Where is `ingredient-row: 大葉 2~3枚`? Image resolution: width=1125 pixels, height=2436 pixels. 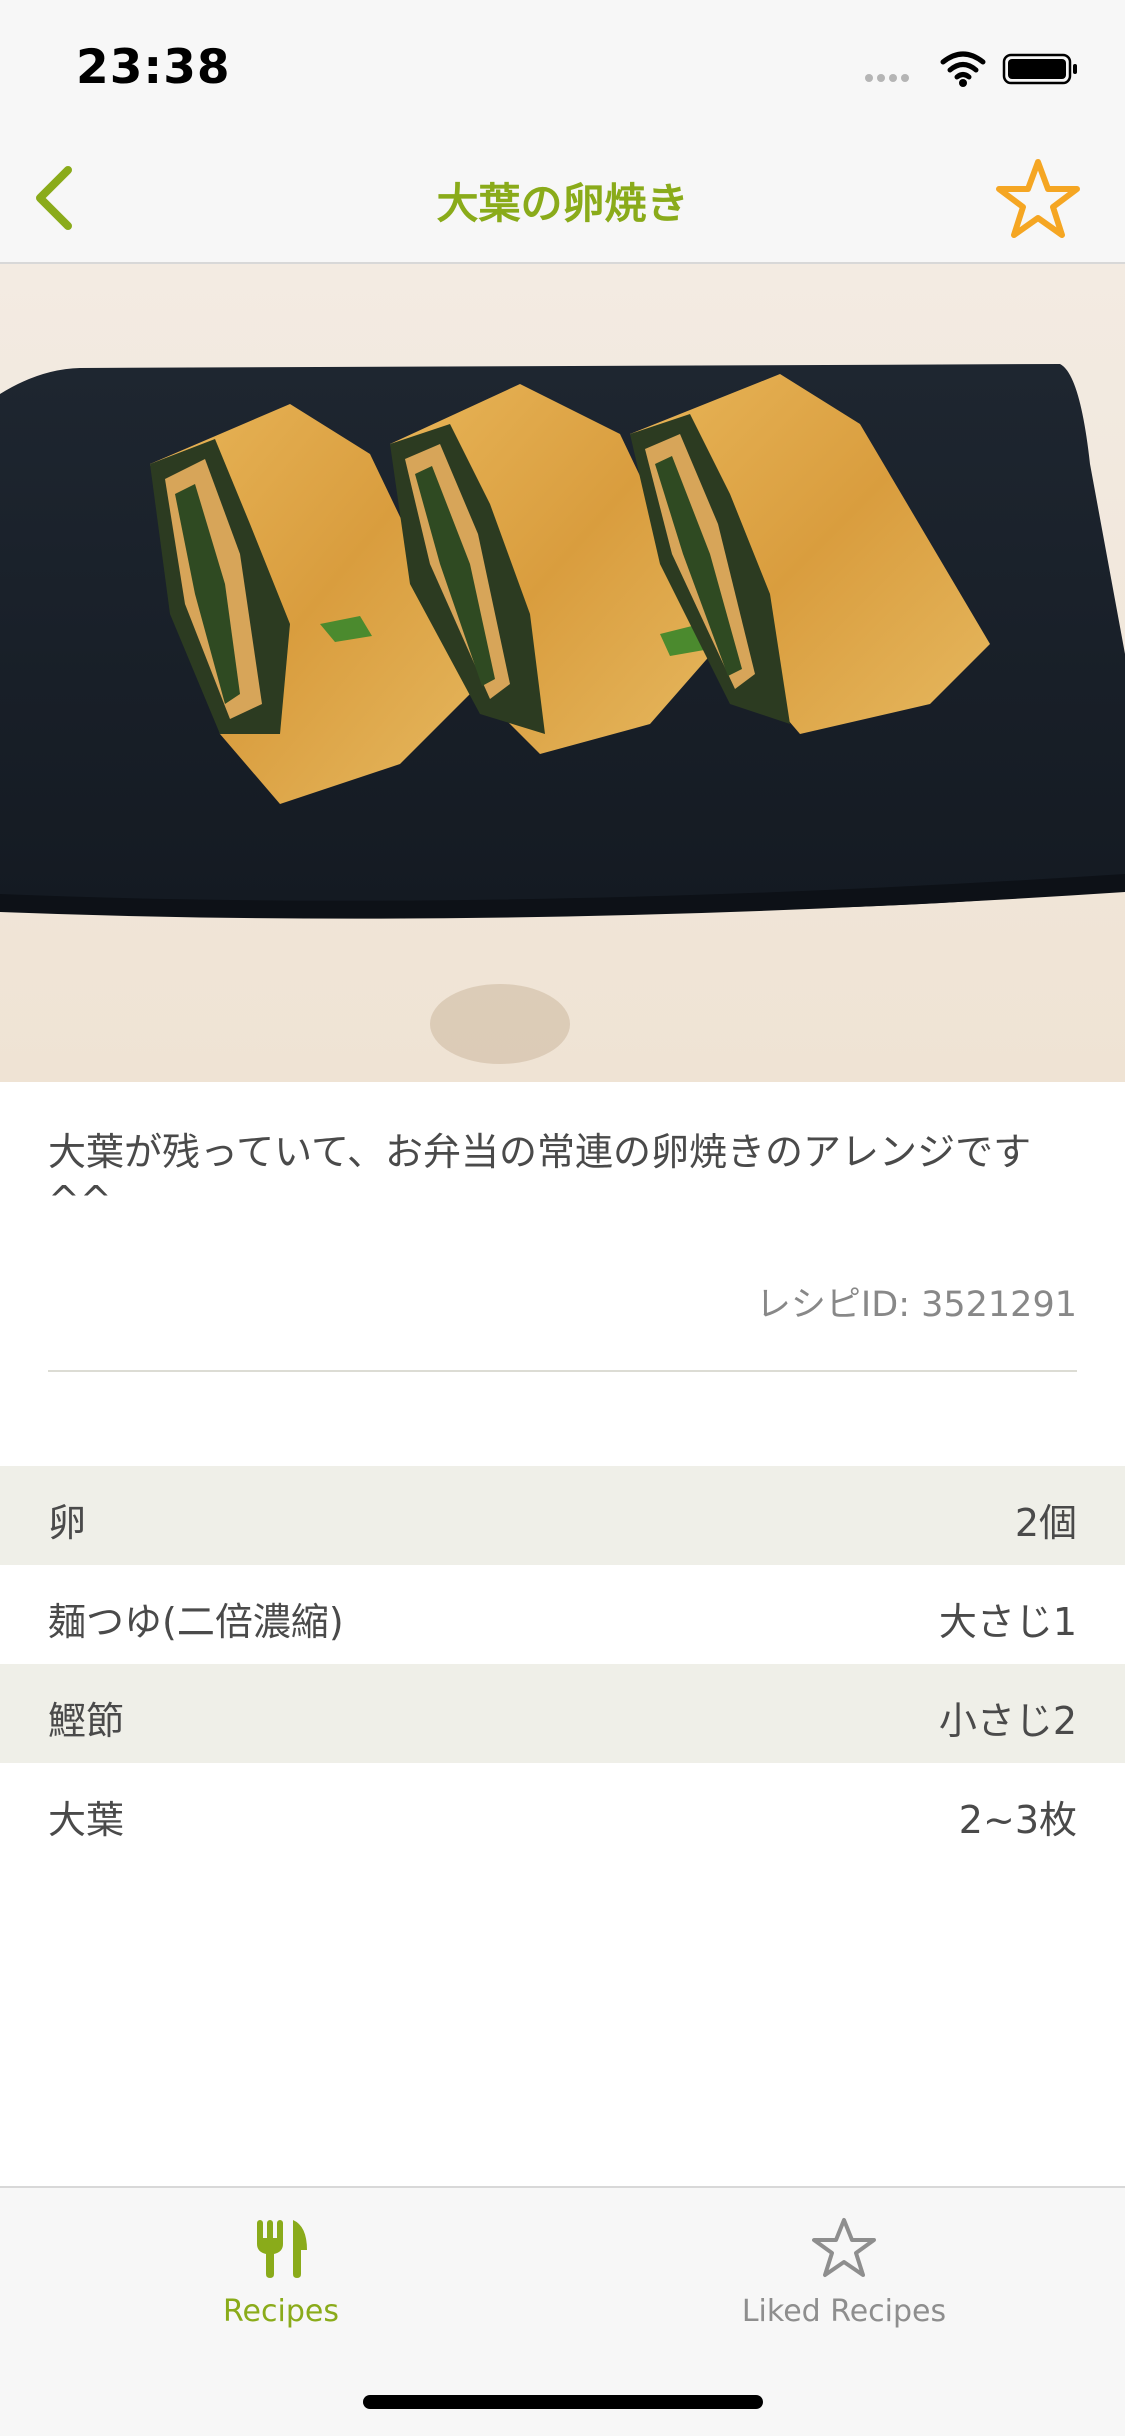 ingredient-row: 大葉 2~3枚 is located at coordinates (562, 1812).